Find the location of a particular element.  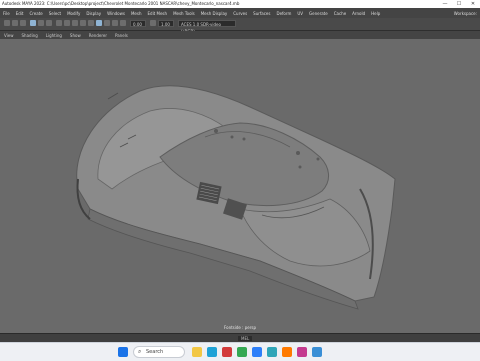

panel-menu-renderer: Renderer is located at coordinates (98, 35).